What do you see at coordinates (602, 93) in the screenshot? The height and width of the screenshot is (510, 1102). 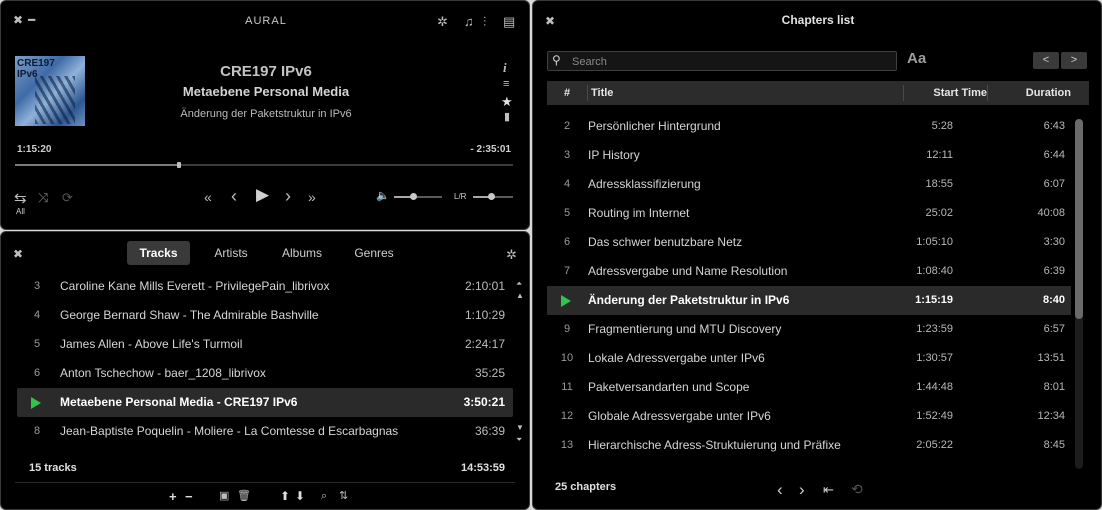 I see `column-title: Title` at bounding box center [602, 93].